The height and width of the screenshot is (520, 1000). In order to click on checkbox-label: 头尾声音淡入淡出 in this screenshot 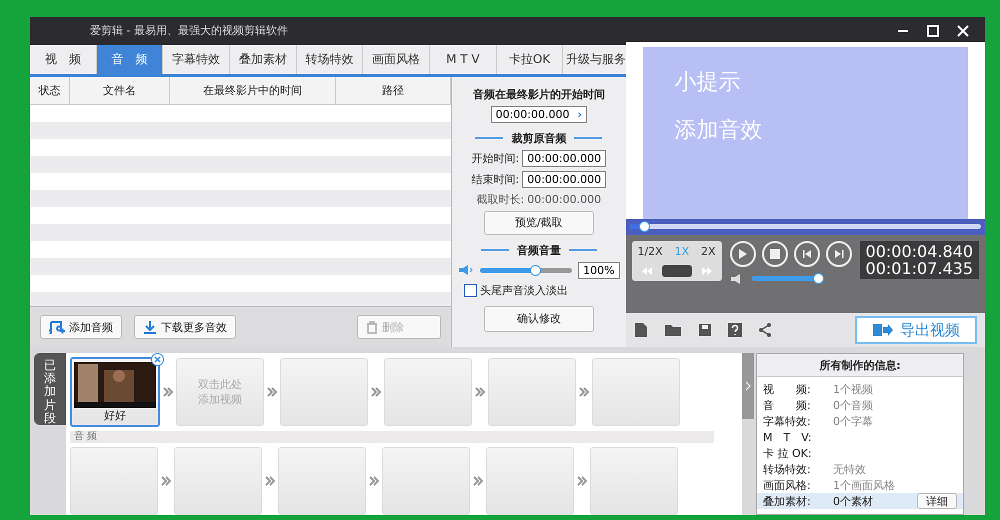, I will do `click(524, 290)`.